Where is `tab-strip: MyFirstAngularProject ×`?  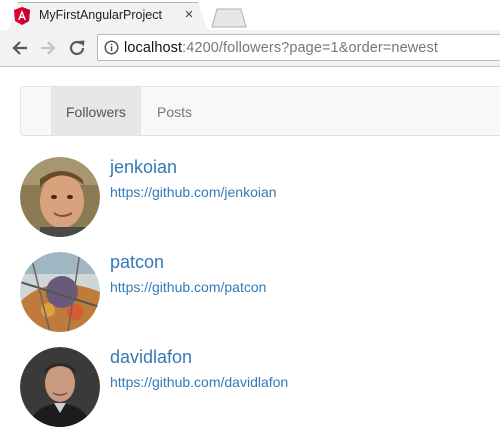 tab-strip: MyFirstAngularProject × is located at coordinates (250, 16).